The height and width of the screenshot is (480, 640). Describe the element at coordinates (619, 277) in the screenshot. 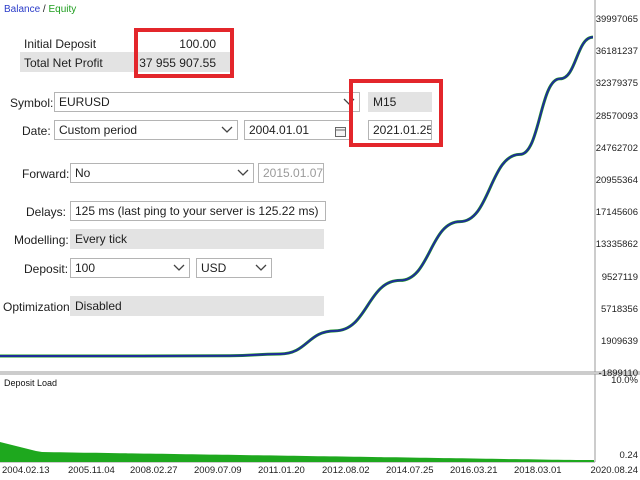

I see `y-tick-label: 9527119` at that location.